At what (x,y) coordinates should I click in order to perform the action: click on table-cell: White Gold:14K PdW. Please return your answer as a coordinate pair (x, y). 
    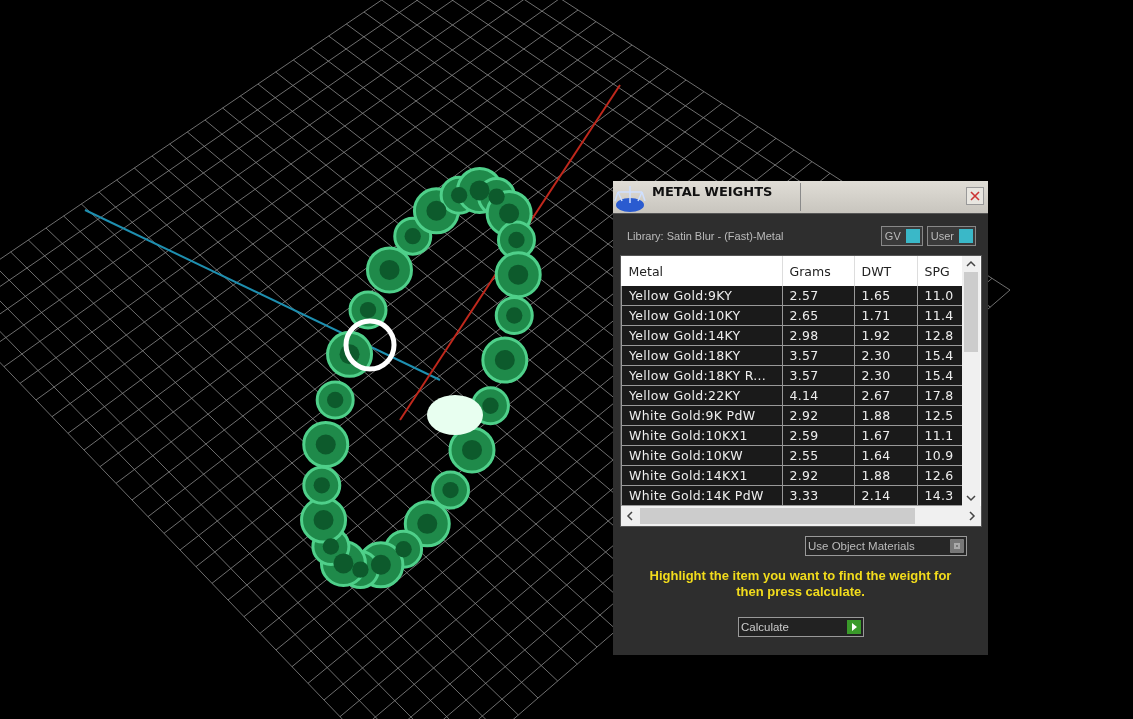
    Looking at the image, I should click on (701, 495).